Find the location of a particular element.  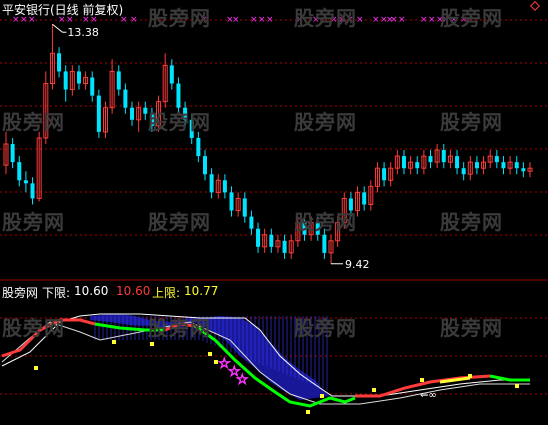

lower-limit-value: 10.60 is located at coordinates (91, 291).